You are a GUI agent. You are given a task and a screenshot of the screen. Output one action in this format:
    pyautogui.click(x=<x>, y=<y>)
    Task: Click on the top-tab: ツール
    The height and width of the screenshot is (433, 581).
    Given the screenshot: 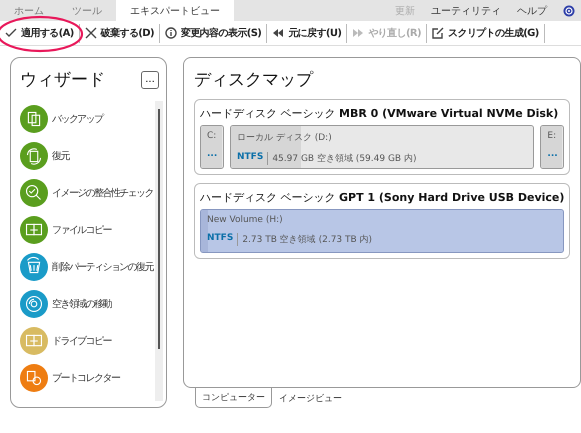 What is the action you would take?
    pyautogui.click(x=87, y=10)
    